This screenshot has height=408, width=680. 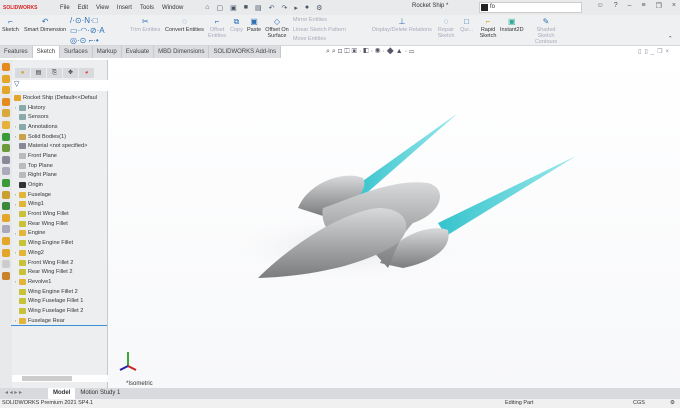 I want to click on help-icon: ?, so click(x=616, y=6).